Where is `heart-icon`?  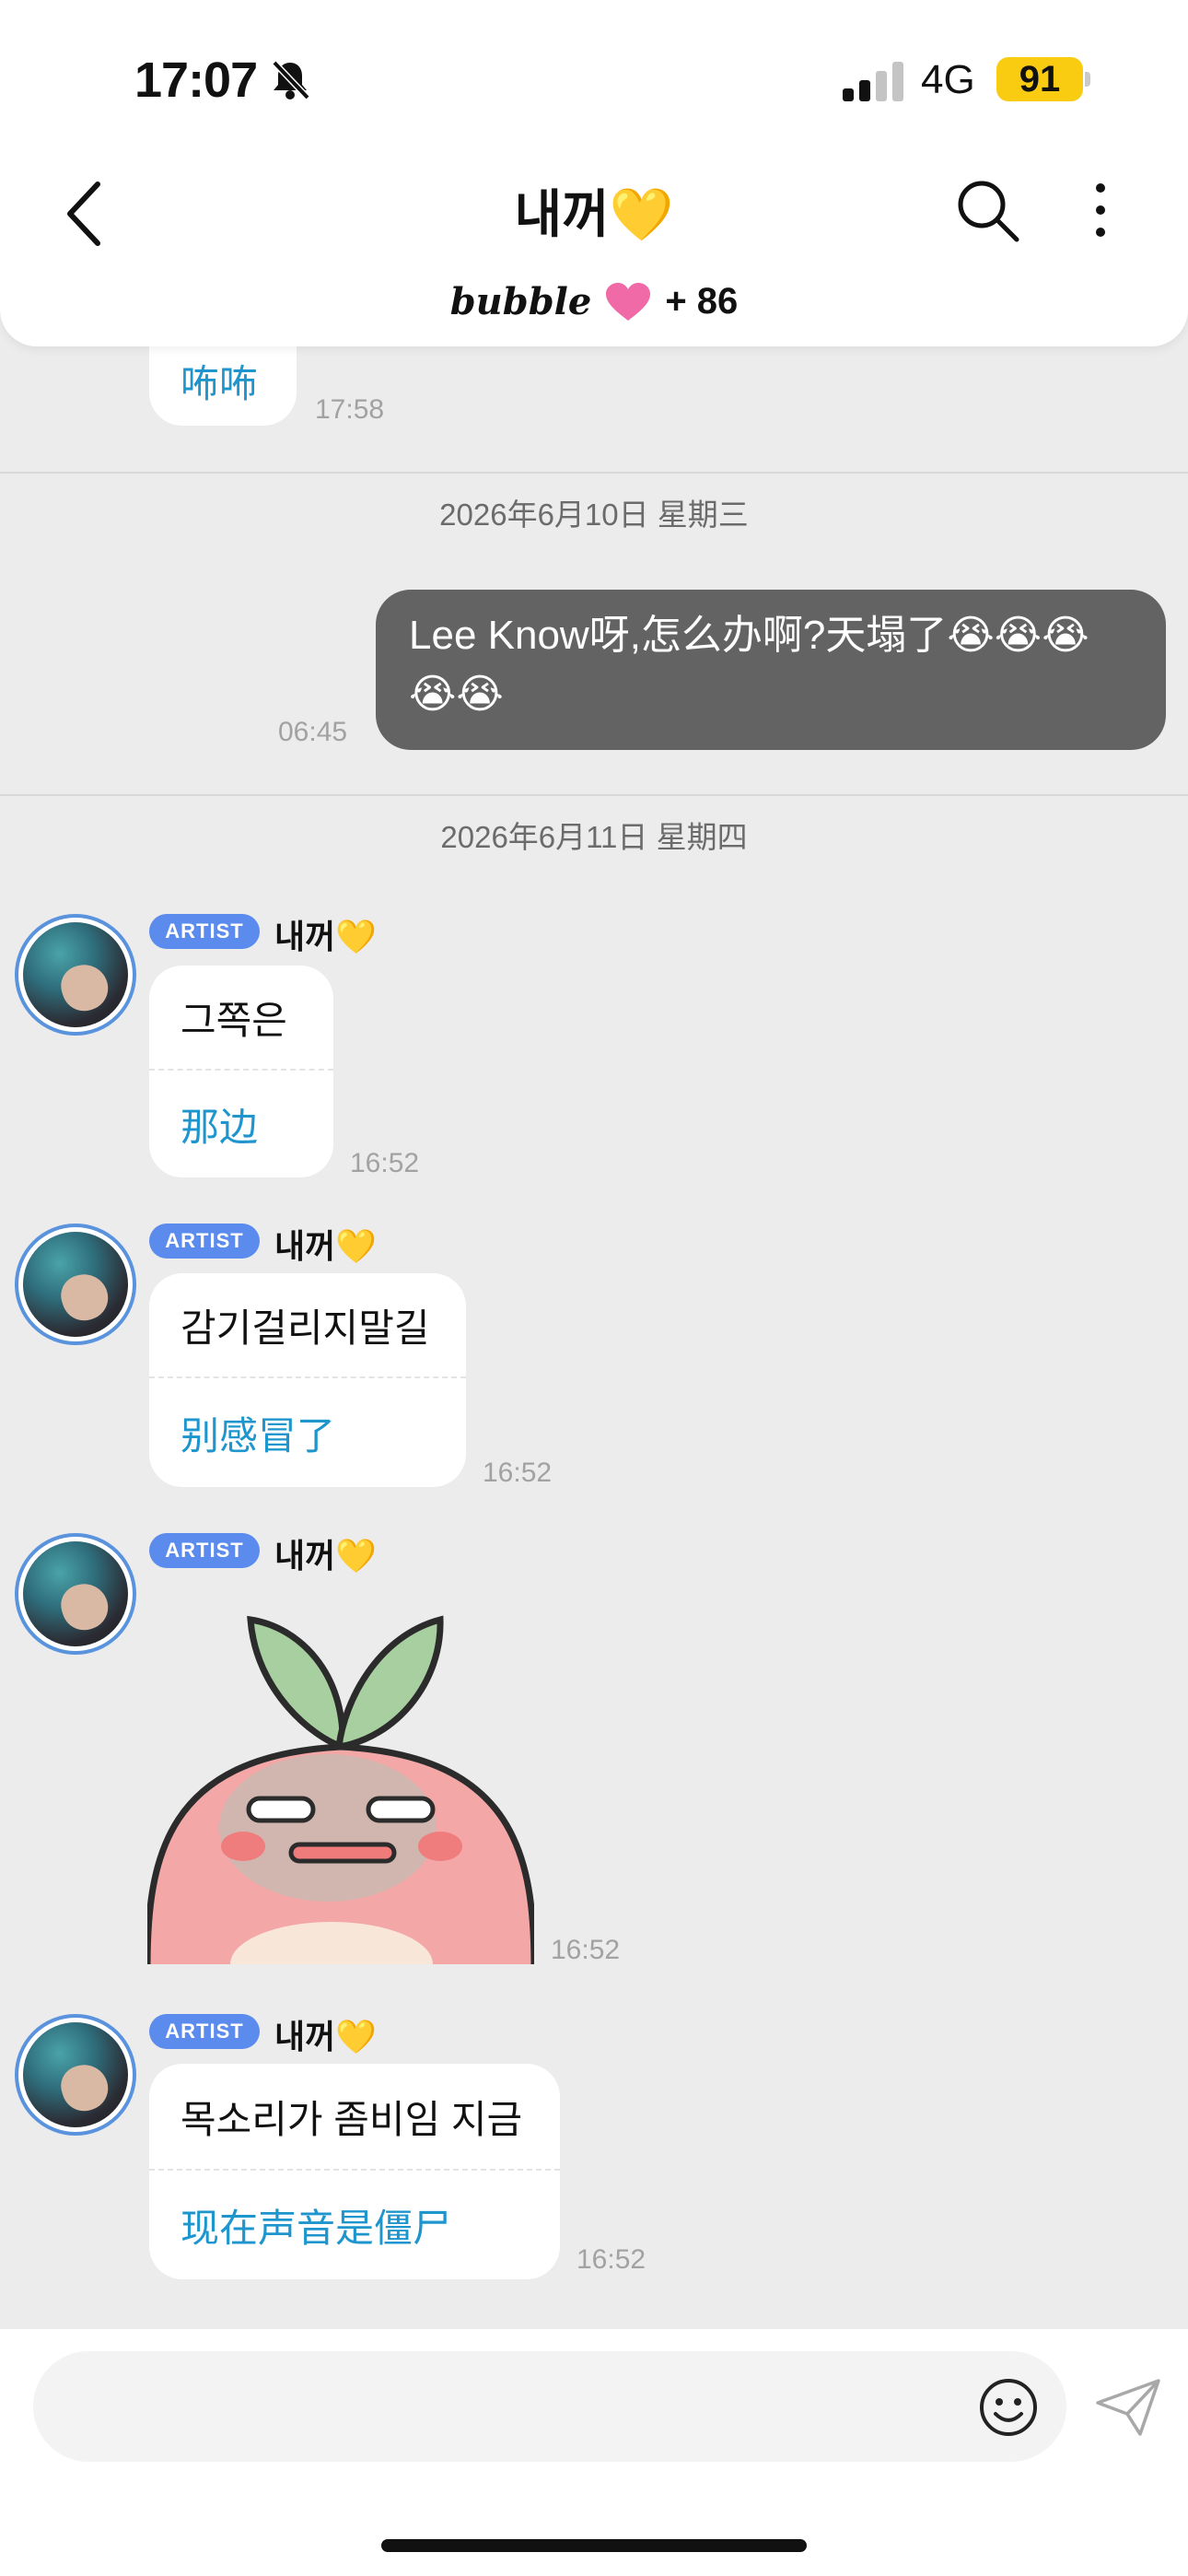 heart-icon is located at coordinates (628, 301).